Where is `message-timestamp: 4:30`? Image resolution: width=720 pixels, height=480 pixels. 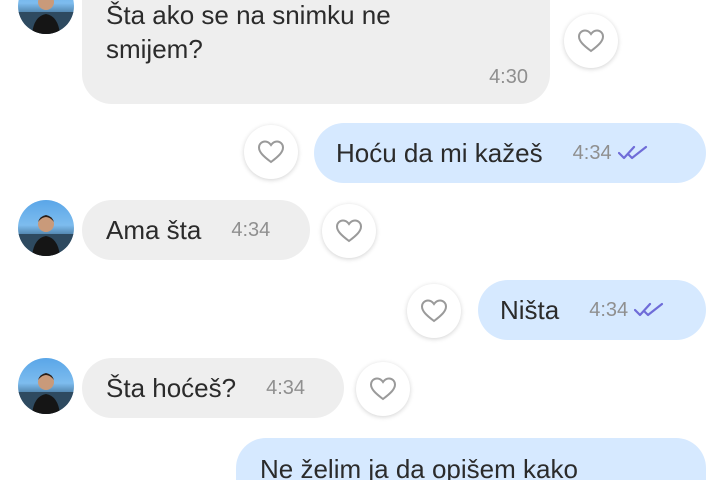 message-timestamp: 4:30 is located at coordinates (508, 77).